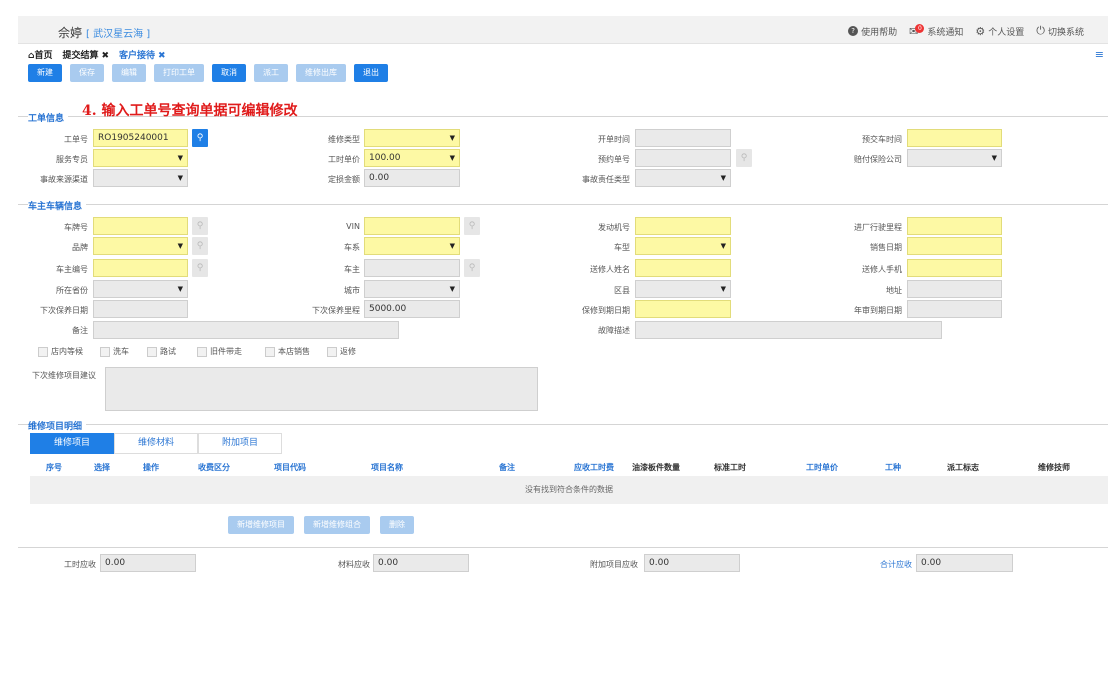 The height and width of the screenshot is (688, 1108). I want to click on next-mileage-input: 5000.00, so click(412, 309).